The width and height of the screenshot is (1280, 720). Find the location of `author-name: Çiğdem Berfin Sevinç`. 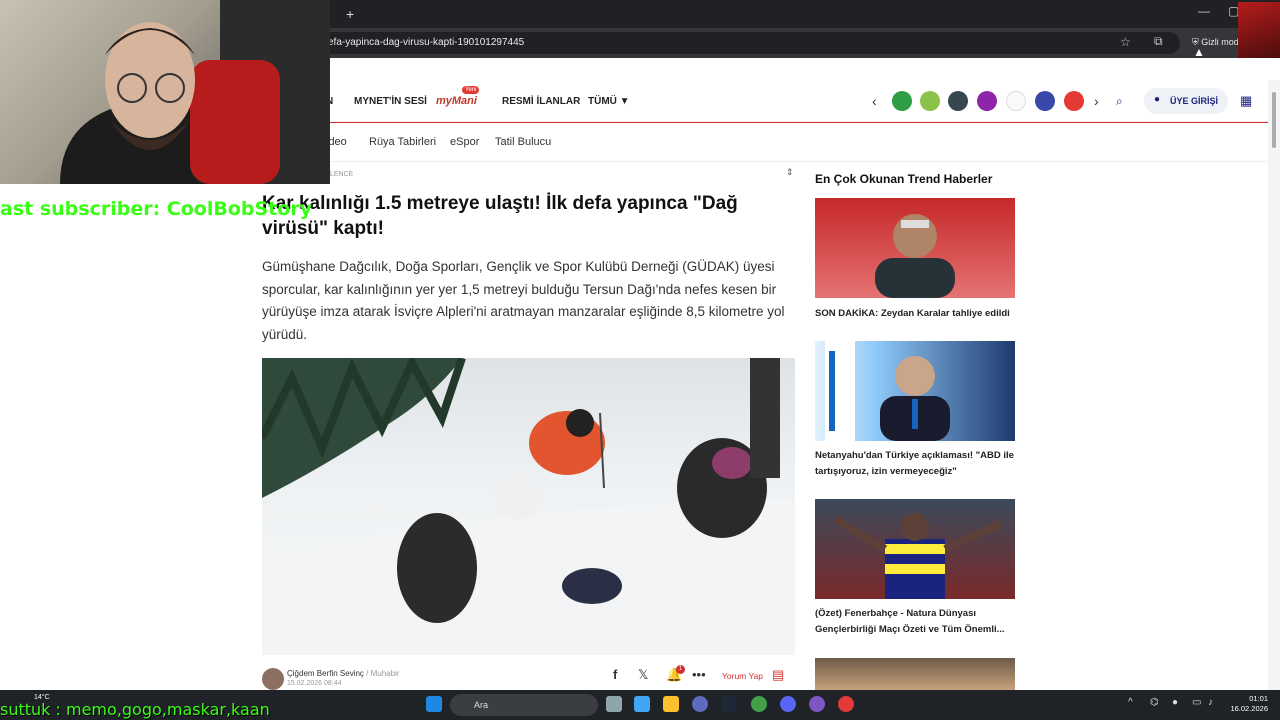

author-name: Çiğdem Berfin Sevinç is located at coordinates (325, 673).